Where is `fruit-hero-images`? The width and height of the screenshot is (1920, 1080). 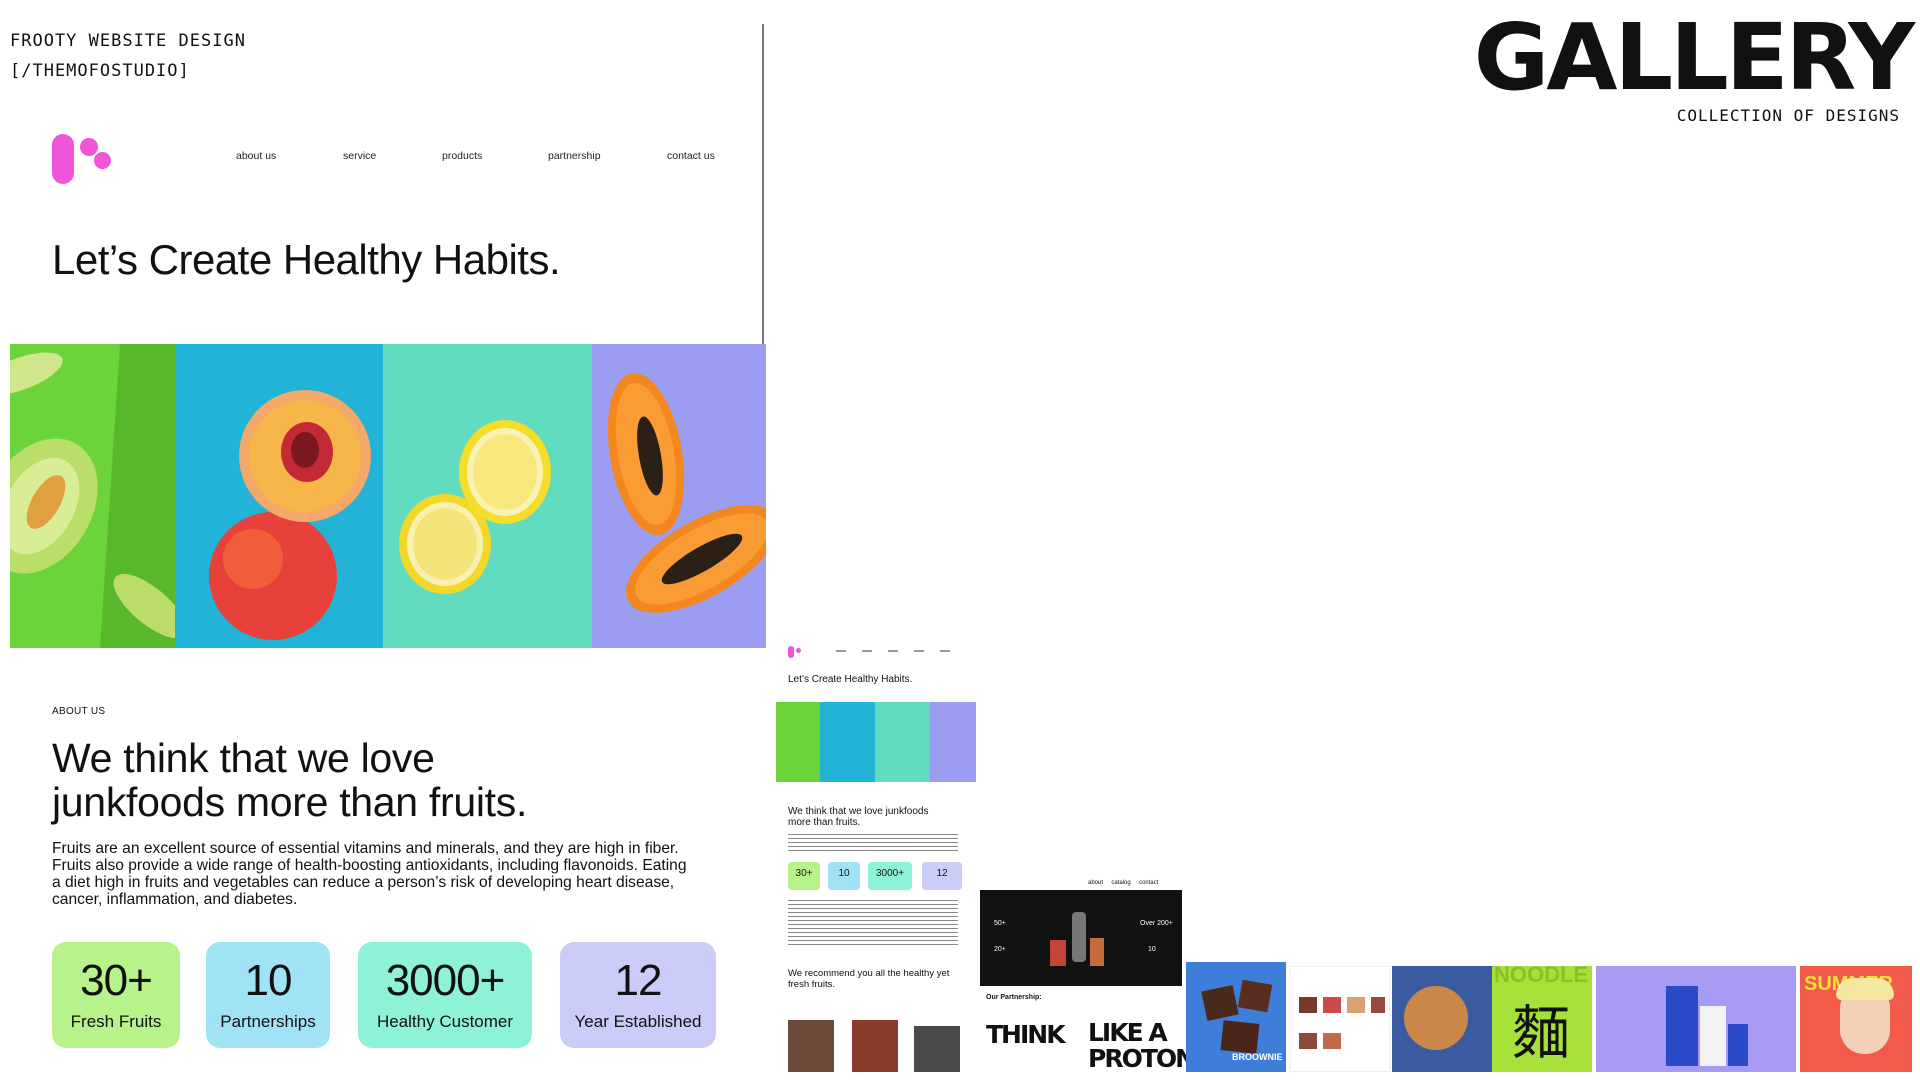
fruit-hero-images is located at coordinates (388, 496).